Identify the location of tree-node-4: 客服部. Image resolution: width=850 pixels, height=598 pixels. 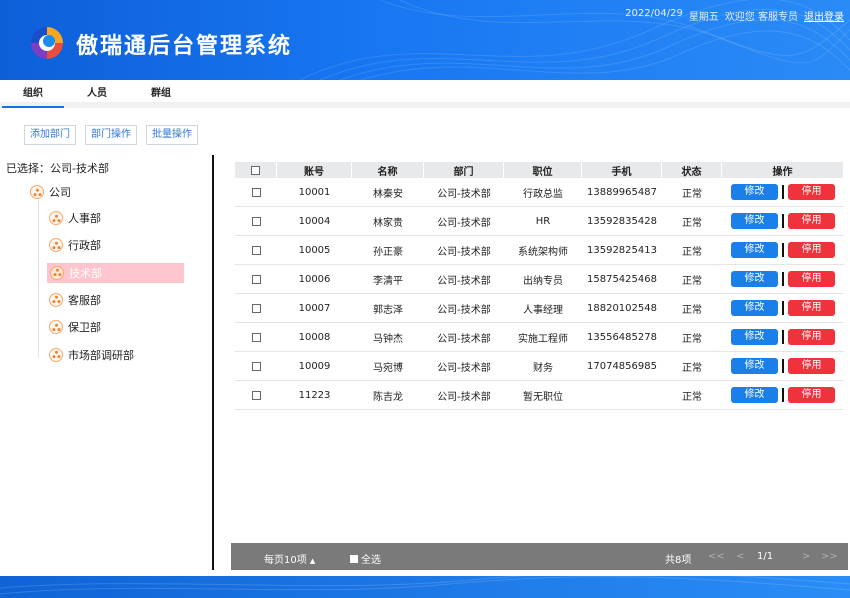
(75, 300).